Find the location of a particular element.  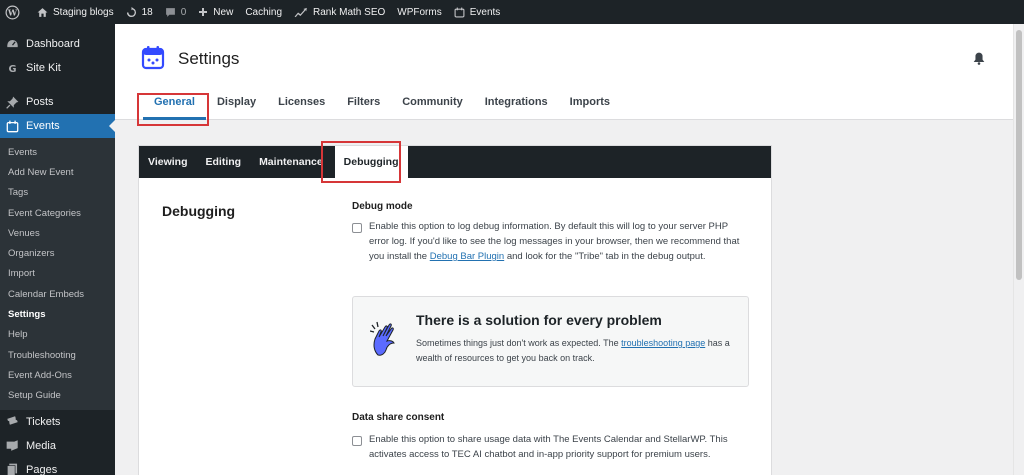

submenu-item: Event Add-Ons is located at coordinates (57, 375).